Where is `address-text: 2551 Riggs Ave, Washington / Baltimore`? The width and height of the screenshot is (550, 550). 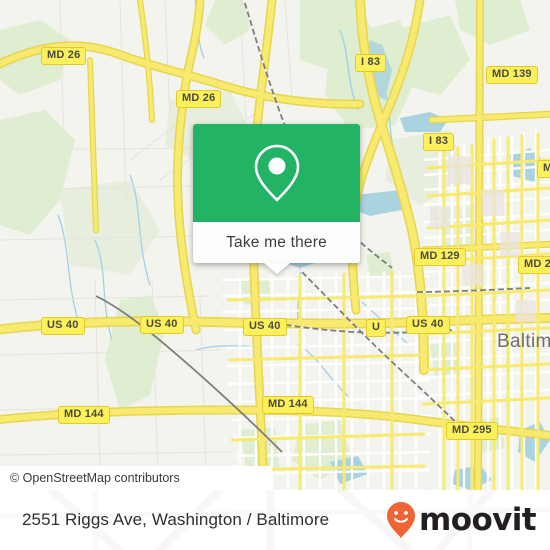
address-text: 2551 Riggs Ave, Washington / Baltimore is located at coordinates (176, 519).